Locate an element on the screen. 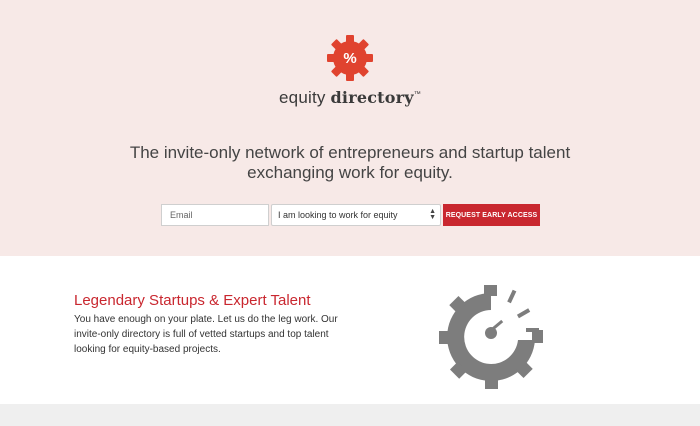 The width and height of the screenshot is (700, 426). brand-name-bold: directory is located at coordinates (372, 97).